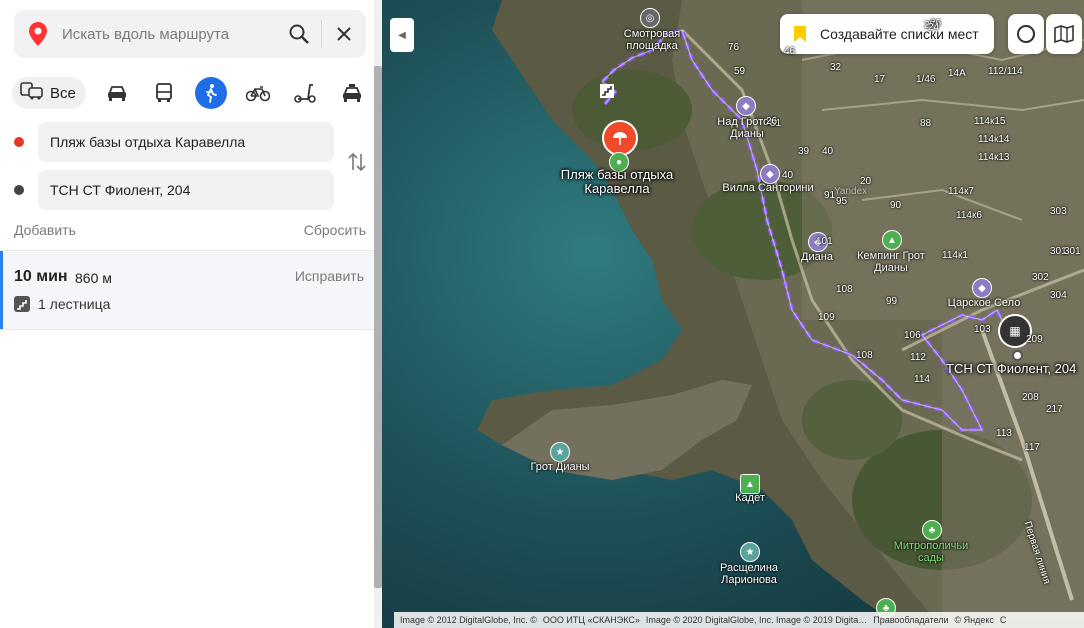 The width and height of the screenshot is (1084, 628). What do you see at coordinates (892, 240) in the screenshot?
I see `camping-icon: ▲` at bounding box center [892, 240].